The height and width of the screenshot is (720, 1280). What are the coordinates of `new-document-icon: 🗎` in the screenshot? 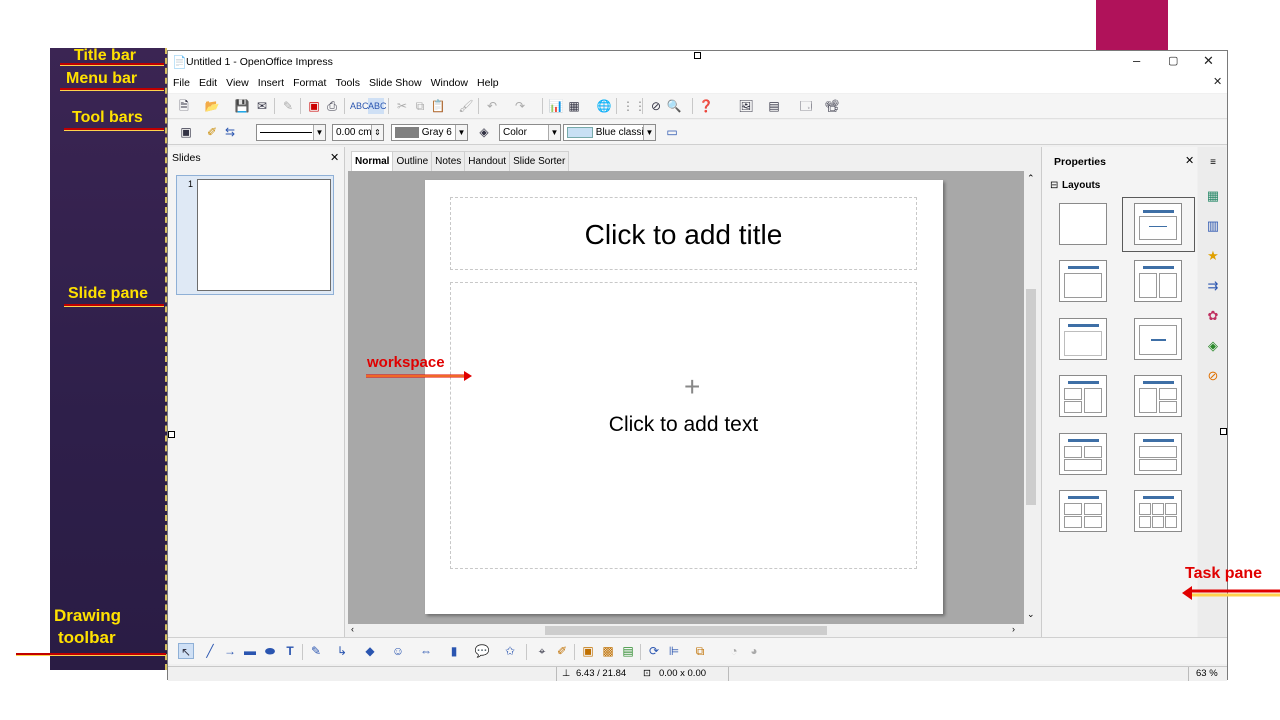 It's located at (184, 106).